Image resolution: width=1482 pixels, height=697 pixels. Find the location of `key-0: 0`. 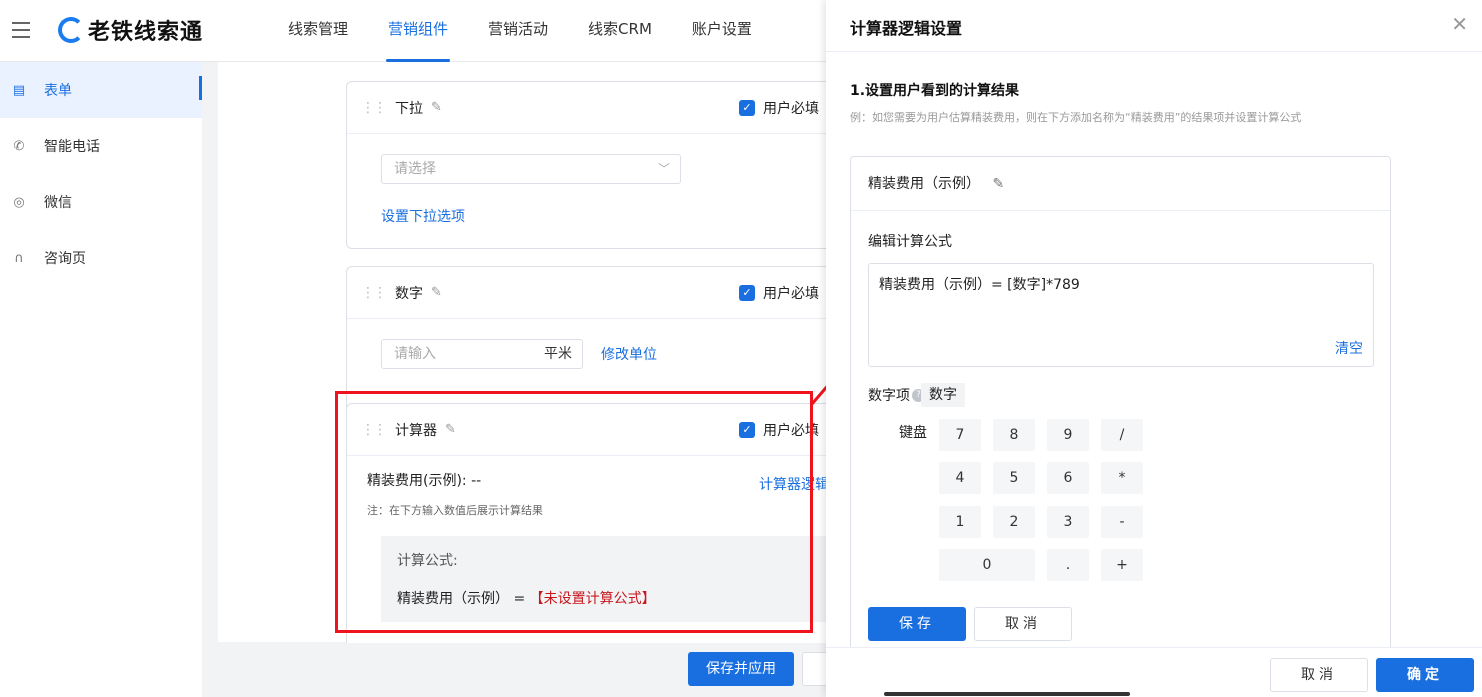

key-0: 0 is located at coordinates (987, 565).